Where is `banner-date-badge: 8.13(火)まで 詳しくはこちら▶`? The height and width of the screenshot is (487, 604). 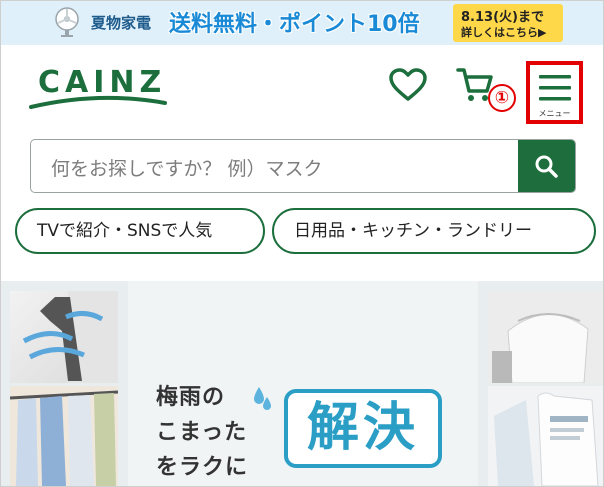
banner-date-badge: 8.13(火)まで 詳しくはこちら▶ is located at coordinates (508, 23).